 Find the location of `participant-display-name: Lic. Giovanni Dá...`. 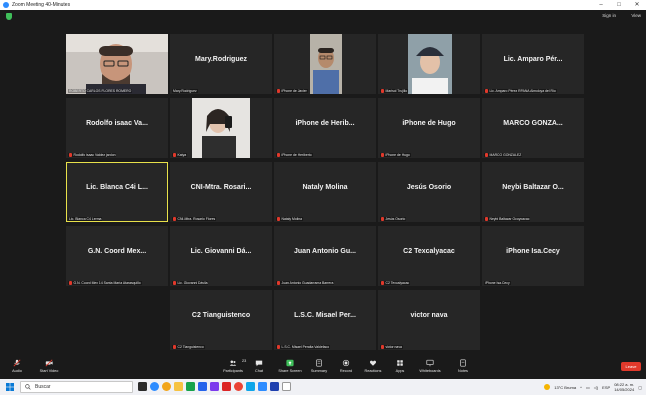

participant-display-name: Lic. Giovanni Dá... is located at coordinates (221, 251).